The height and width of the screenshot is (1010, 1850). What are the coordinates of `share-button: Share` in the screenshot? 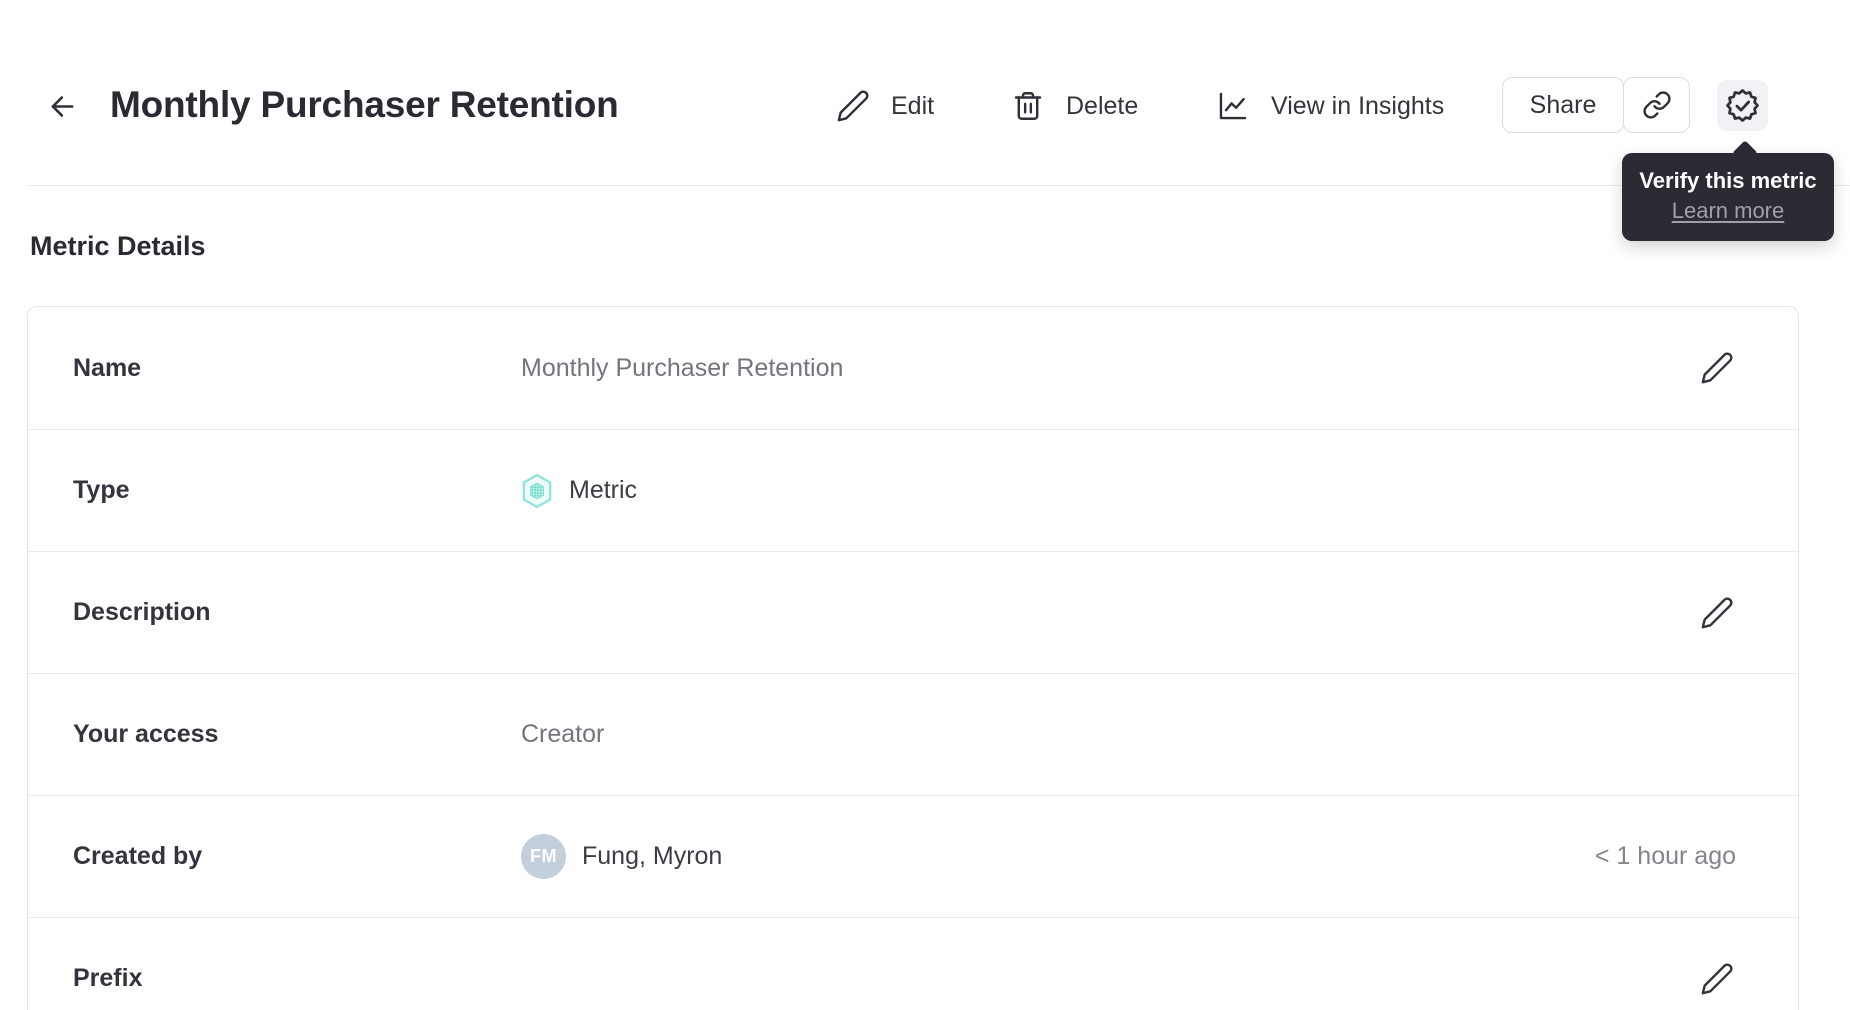 It's located at (1563, 105).